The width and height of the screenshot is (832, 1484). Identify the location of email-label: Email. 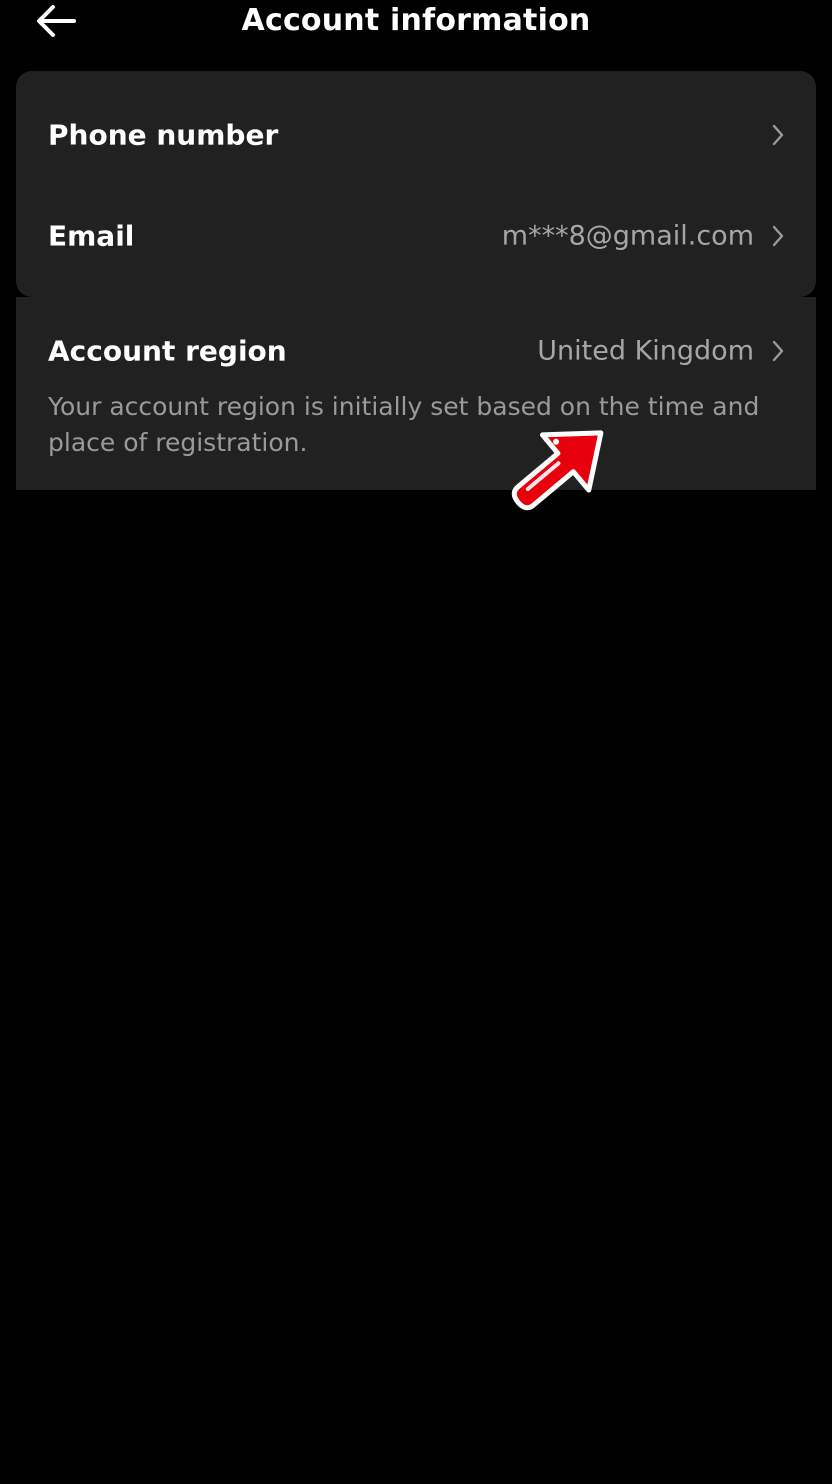
(91, 236).